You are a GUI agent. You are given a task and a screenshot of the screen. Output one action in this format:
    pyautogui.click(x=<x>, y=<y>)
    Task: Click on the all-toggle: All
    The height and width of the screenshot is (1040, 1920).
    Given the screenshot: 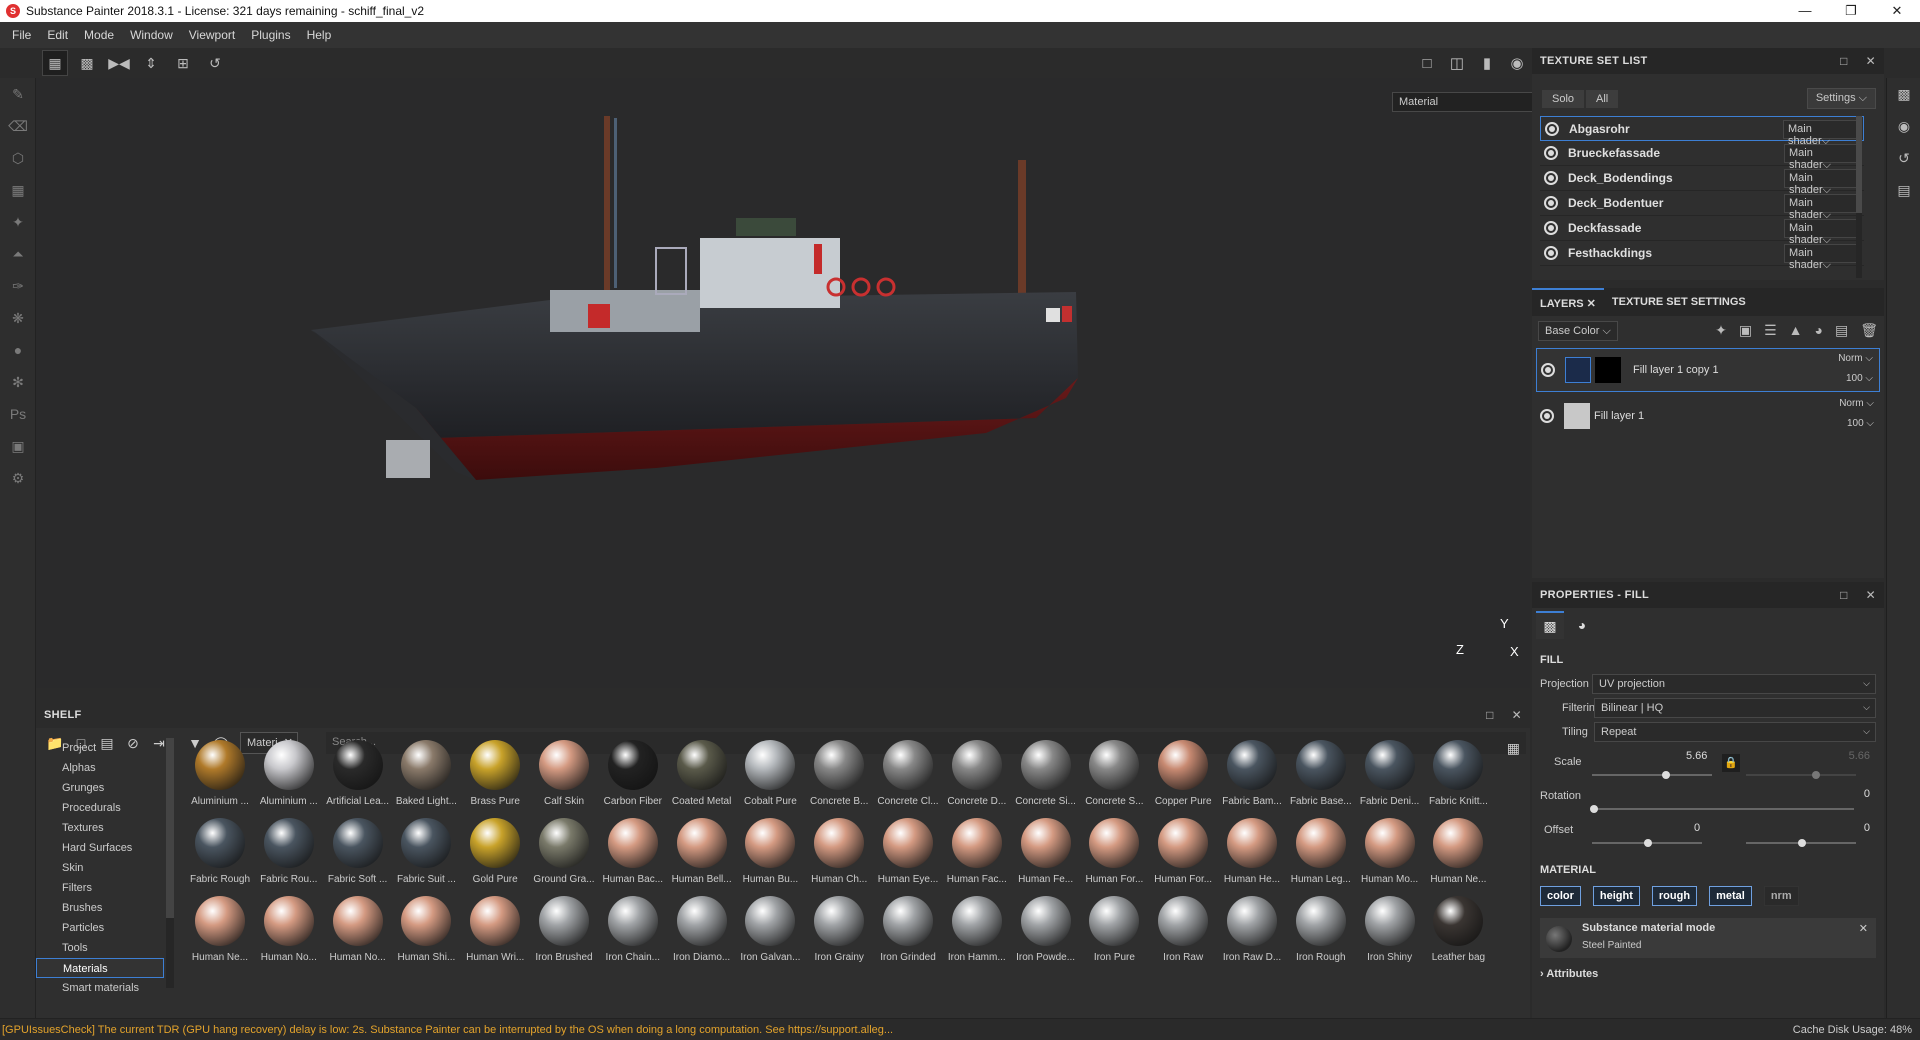 What is the action you would take?
    pyautogui.click(x=1602, y=99)
    